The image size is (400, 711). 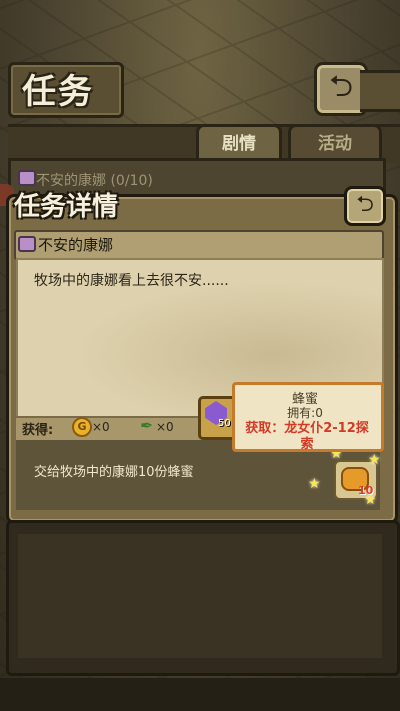 I want to click on tab-event: 活动, so click(x=335, y=142).